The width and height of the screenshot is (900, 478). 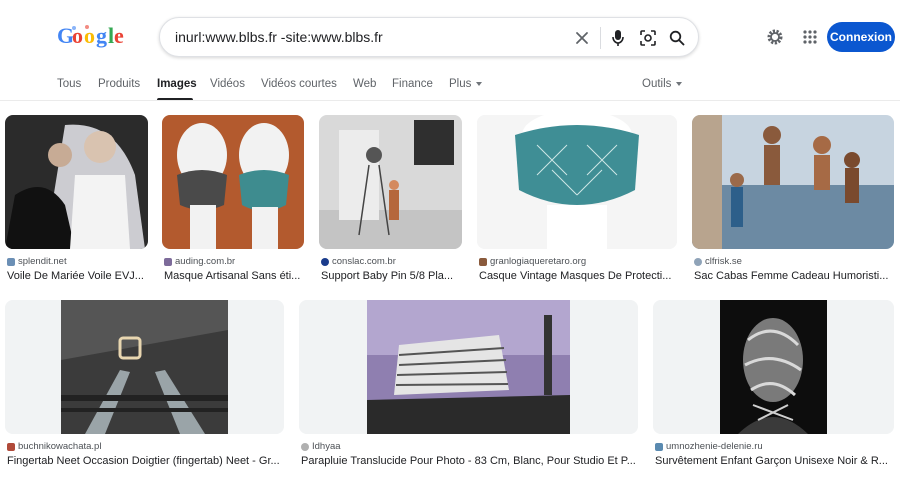 I want to click on source-name: conslac.com.br, so click(x=364, y=261).